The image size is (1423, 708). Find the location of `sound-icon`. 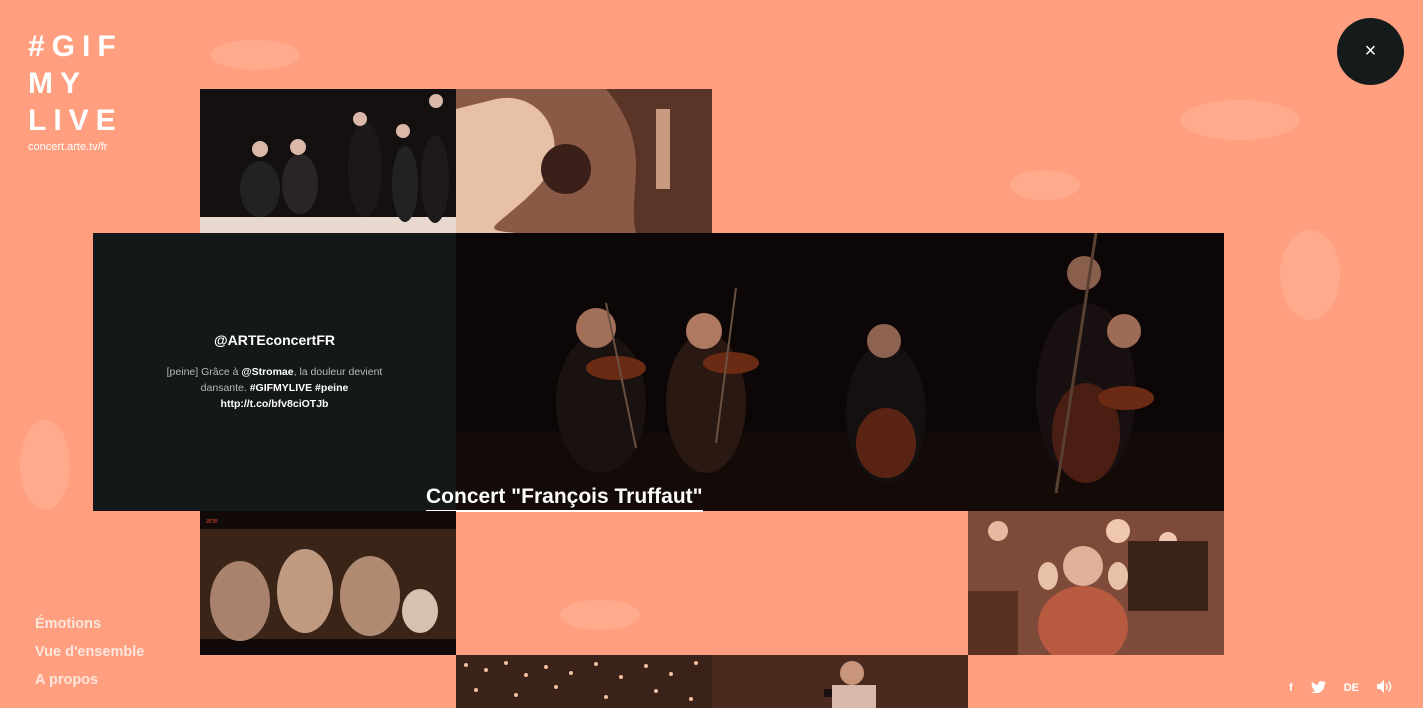

sound-icon is located at coordinates (1385, 688).